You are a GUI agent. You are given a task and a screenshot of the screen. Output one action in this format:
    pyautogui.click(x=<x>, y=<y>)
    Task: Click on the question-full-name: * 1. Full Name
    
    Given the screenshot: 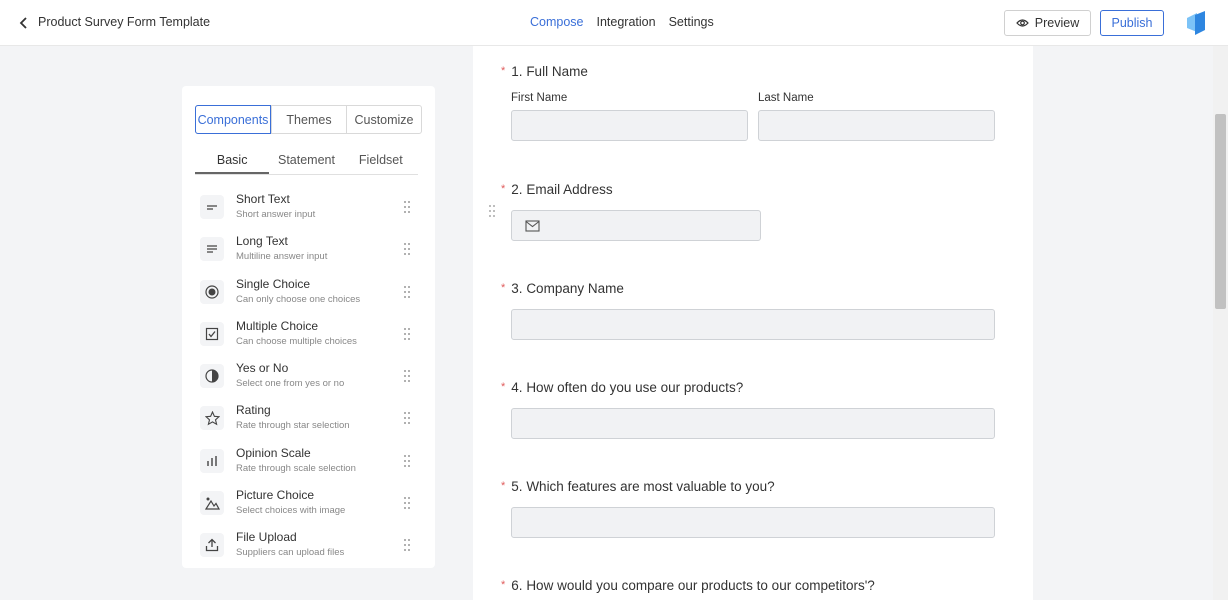 What is the action you would take?
    pyautogui.click(x=544, y=71)
    